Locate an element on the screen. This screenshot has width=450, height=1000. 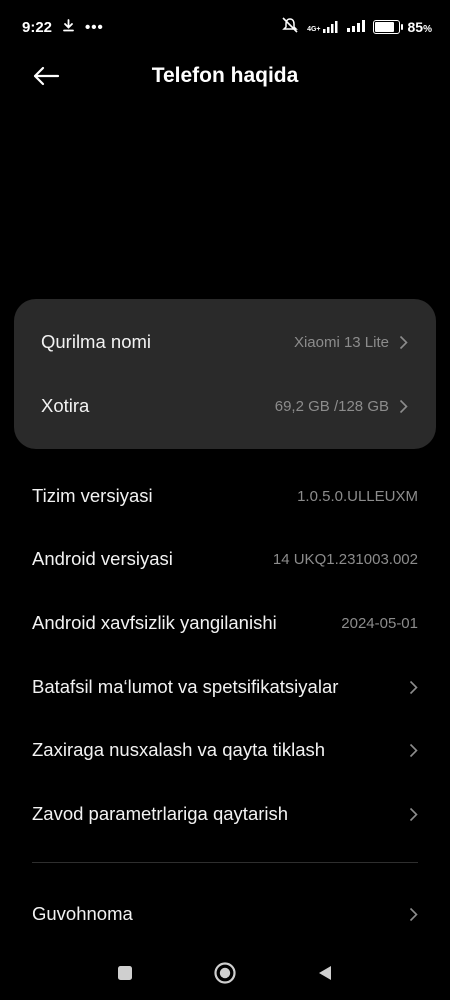
battery-fill is located at coordinates (384, 27).